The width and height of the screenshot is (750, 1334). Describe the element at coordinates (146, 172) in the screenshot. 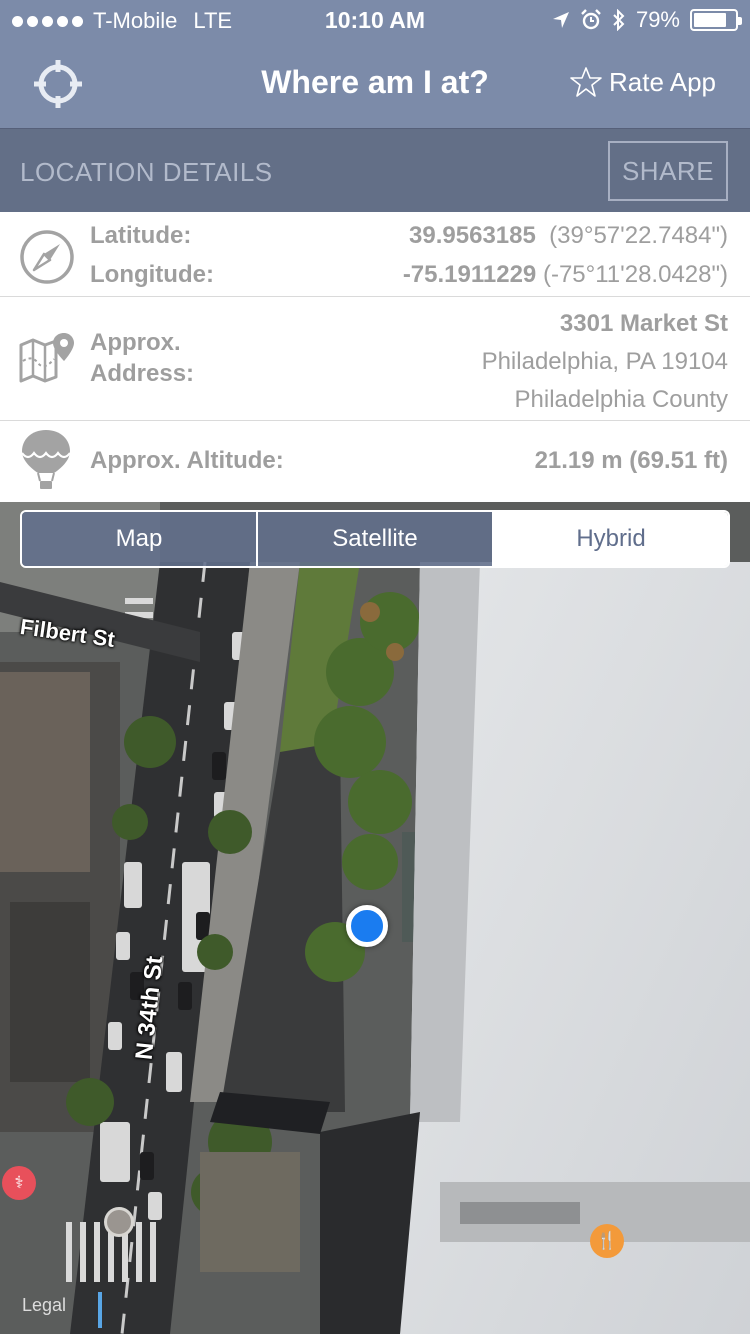

I see `location-details-label: LOCATION DETAILS` at that location.